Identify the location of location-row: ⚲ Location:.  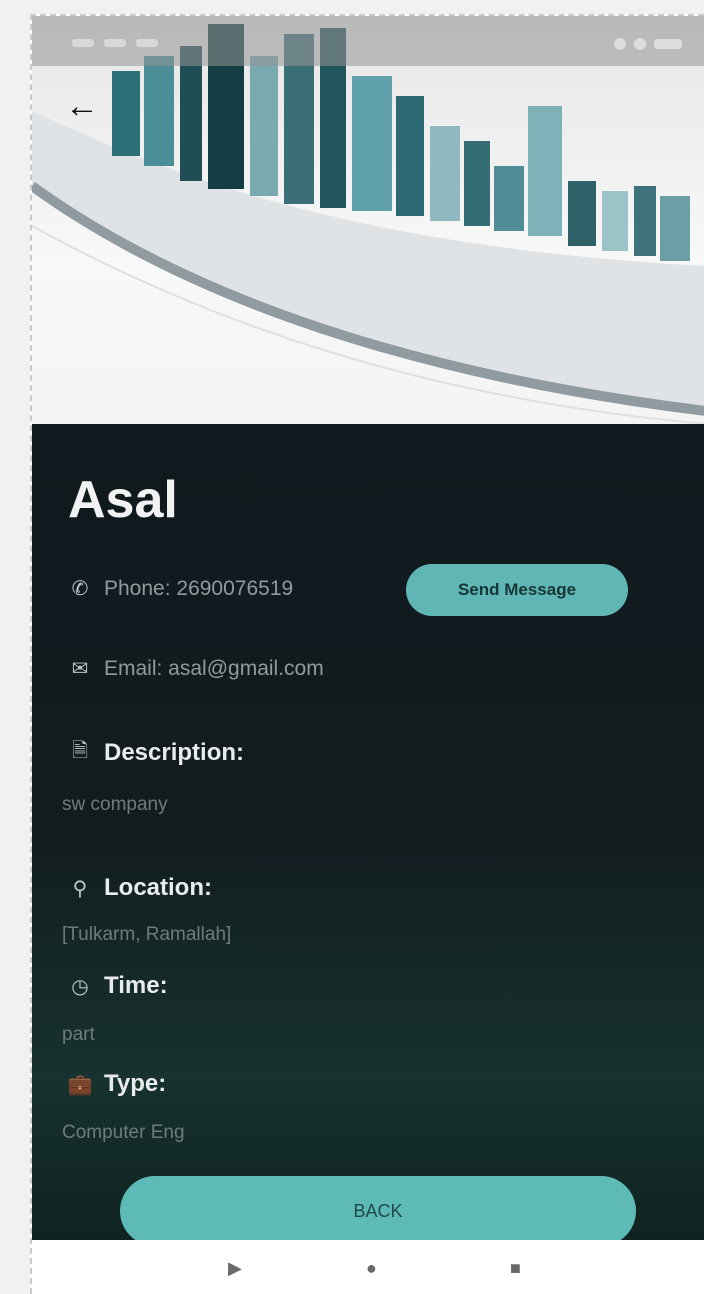
(140, 888).